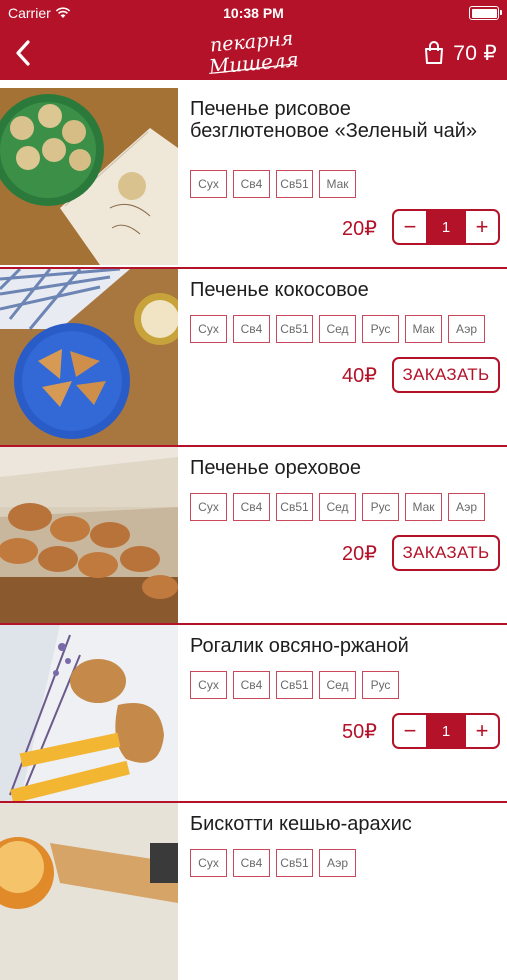 The width and height of the screenshot is (507, 980). I want to click on back-button, so click(23, 53).